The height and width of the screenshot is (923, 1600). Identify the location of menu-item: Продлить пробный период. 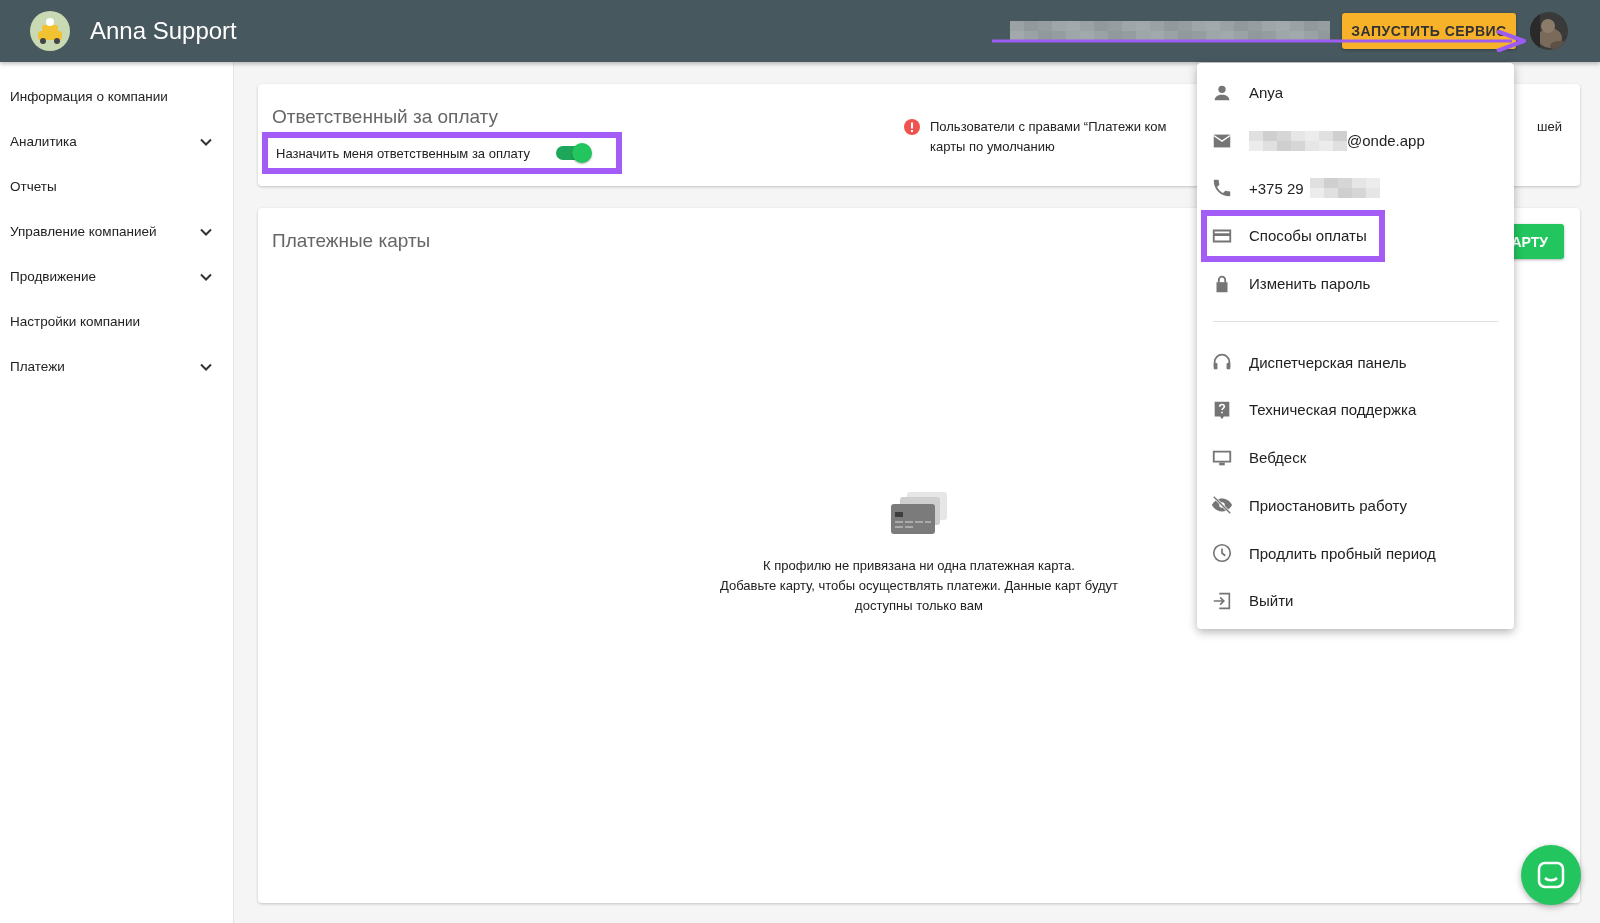
(1342, 553).